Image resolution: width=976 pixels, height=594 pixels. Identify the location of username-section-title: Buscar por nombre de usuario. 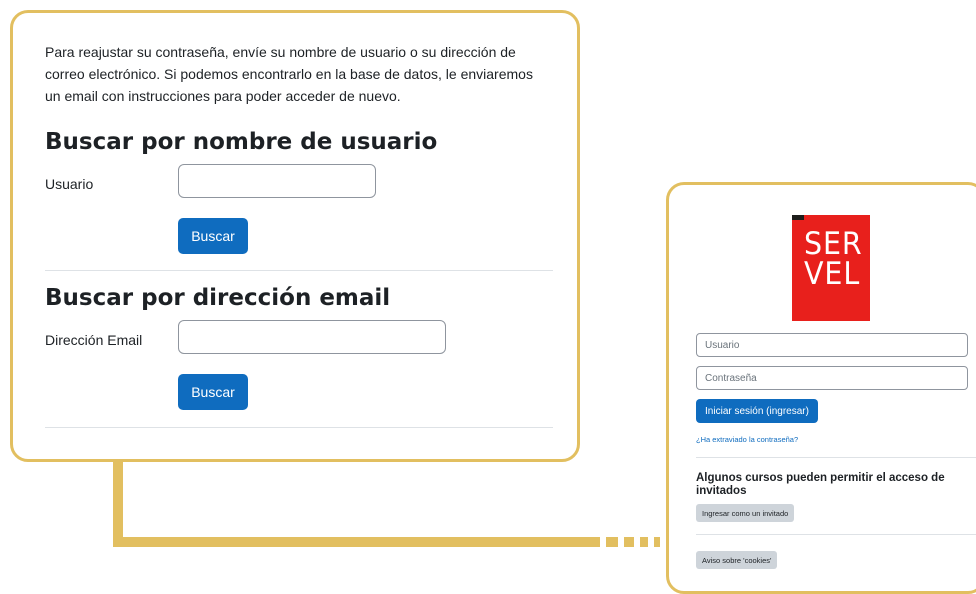
(241, 142).